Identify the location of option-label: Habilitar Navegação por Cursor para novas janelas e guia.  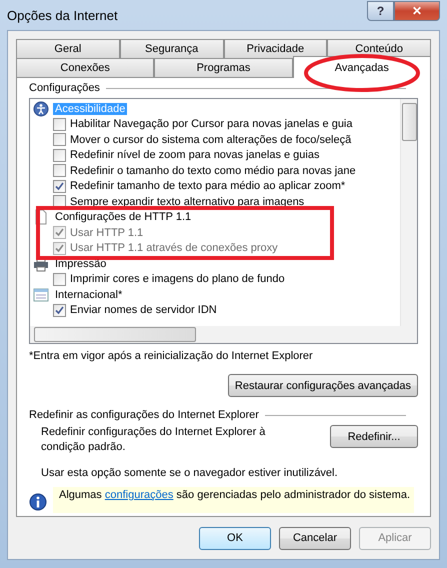
(211, 124).